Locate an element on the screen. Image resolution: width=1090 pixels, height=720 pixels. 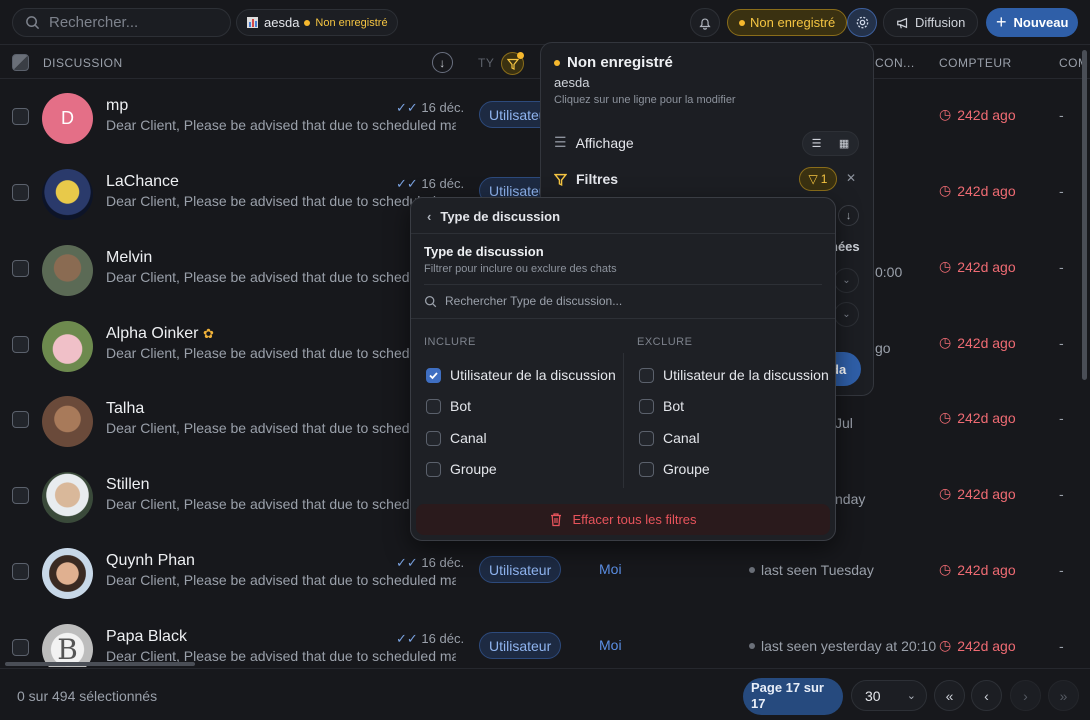
filter-count-badge: ▽ 1 is located at coordinates (818, 179).